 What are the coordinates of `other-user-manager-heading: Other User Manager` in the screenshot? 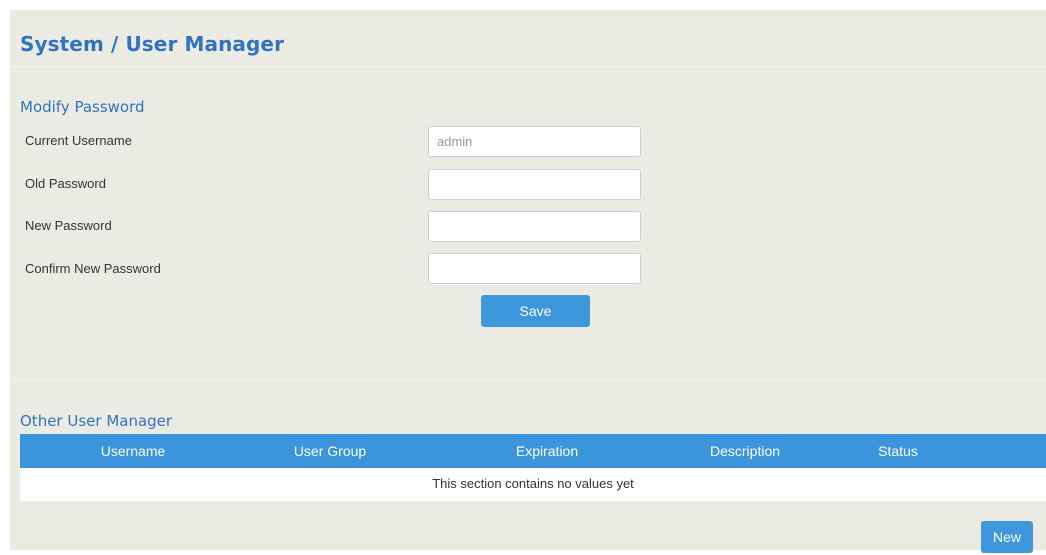 It's located at (96, 421).